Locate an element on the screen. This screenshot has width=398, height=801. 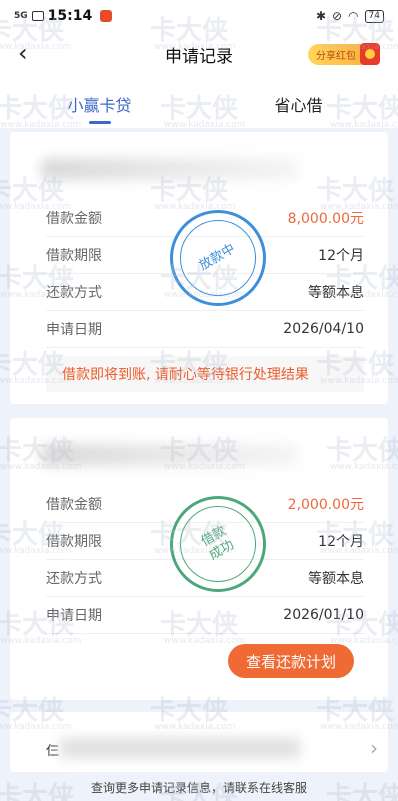
row-value: 8,000.00元 is located at coordinates (325, 219).